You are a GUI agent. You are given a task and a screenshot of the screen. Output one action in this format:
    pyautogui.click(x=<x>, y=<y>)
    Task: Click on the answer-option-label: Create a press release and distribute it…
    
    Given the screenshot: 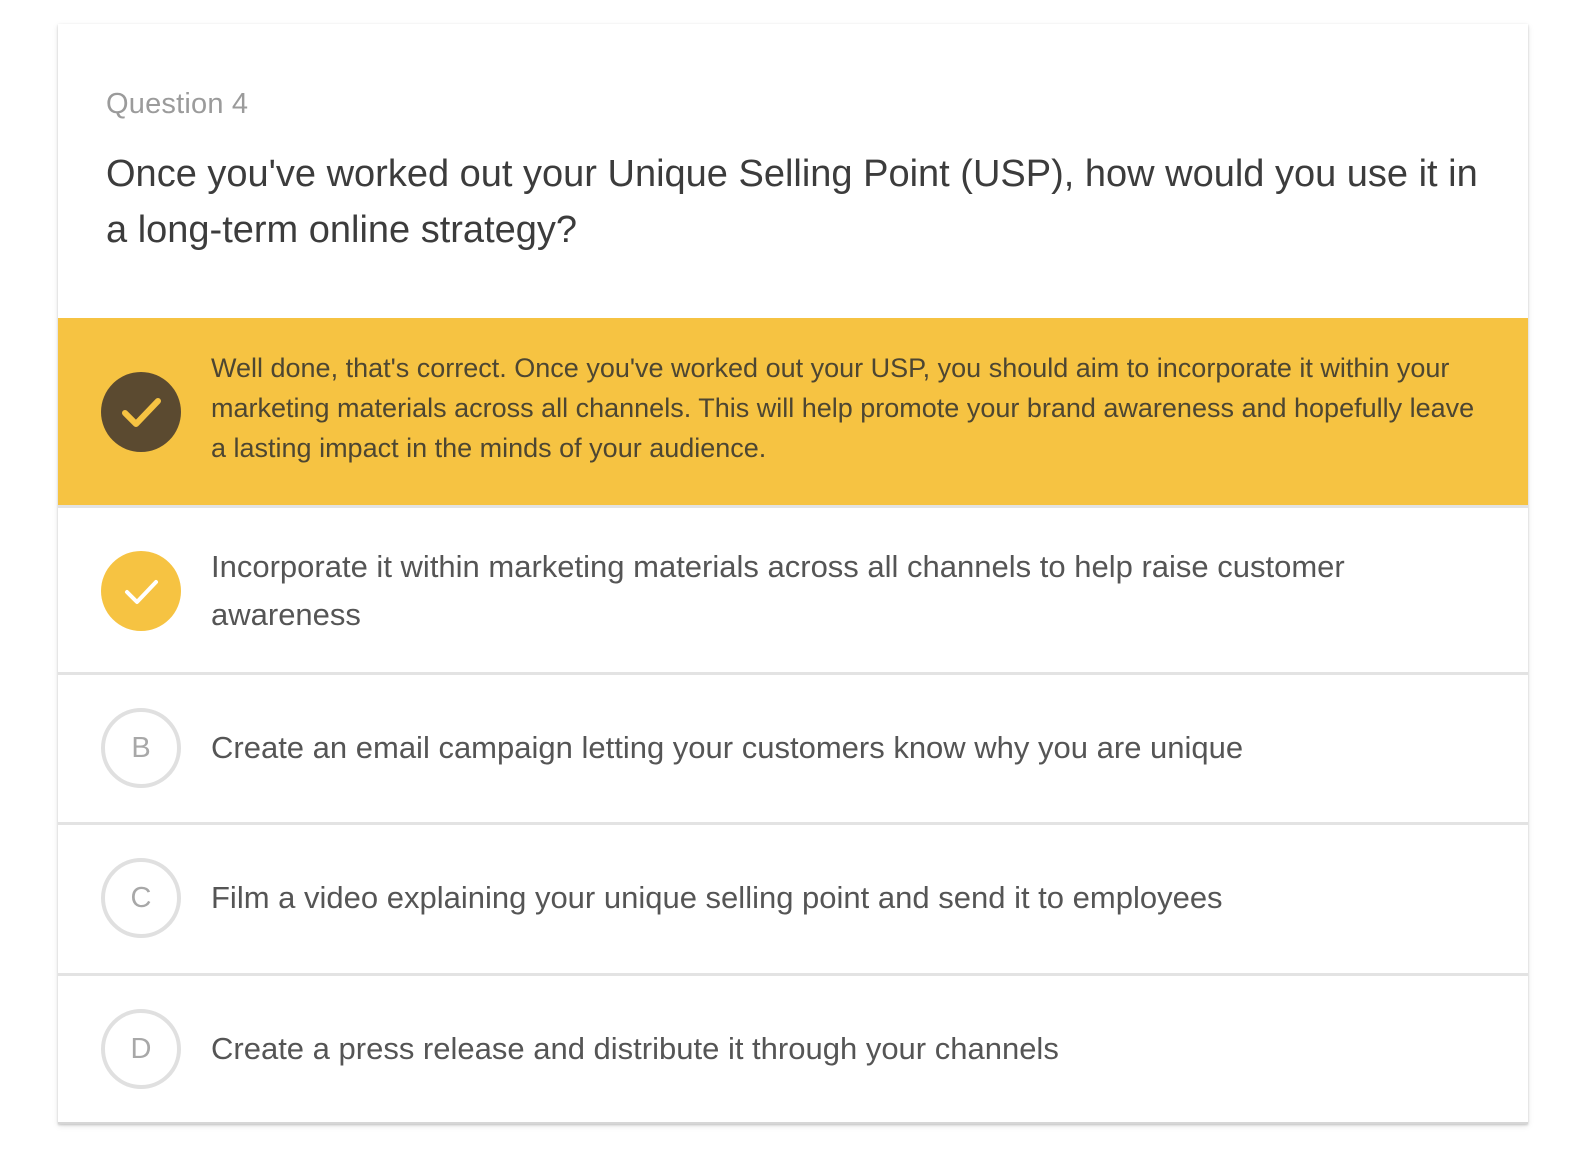 What is the action you would take?
    pyautogui.click(x=635, y=1048)
    